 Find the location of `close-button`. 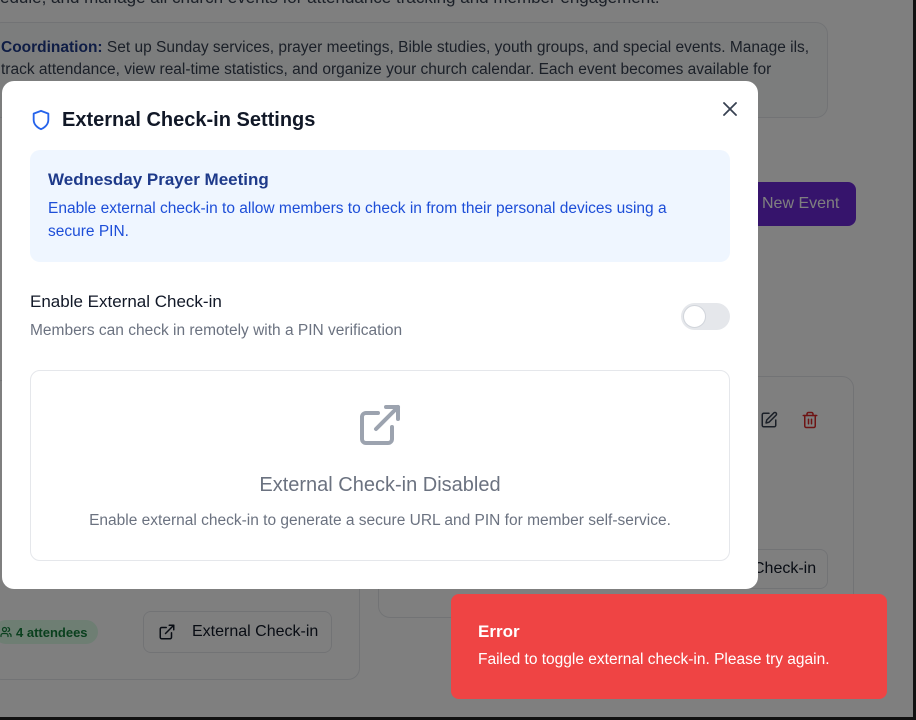

close-button is located at coordinates (730, 109).